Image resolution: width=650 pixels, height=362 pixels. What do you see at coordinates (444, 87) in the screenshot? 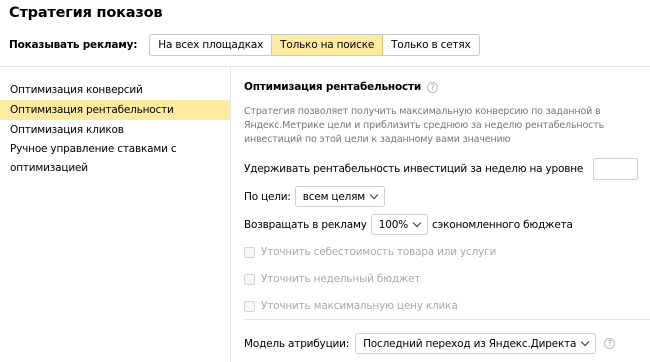
I see `section-title-row: Оптимизация рентабельности ?` at bounding box center [444, 87].